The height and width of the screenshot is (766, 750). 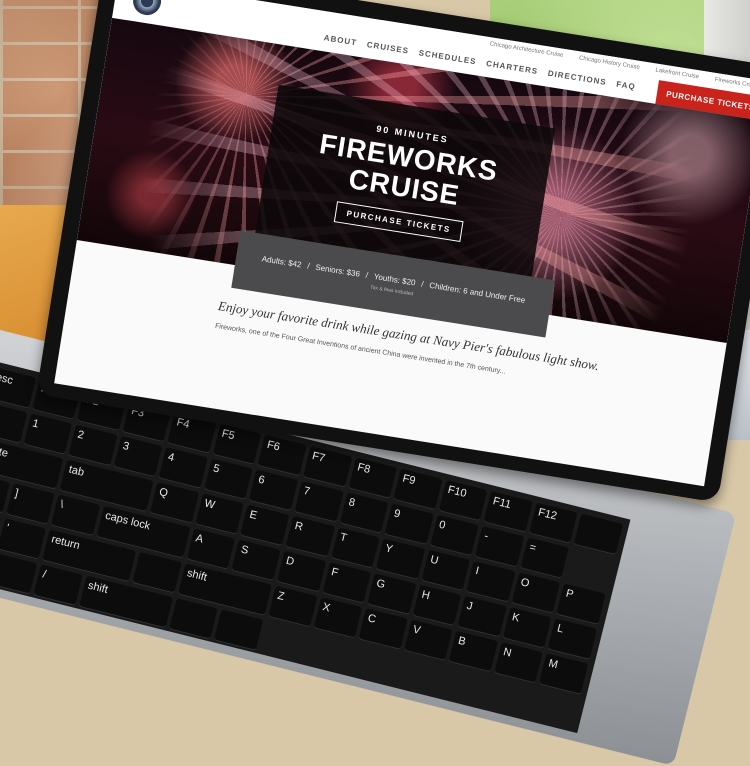 I want to click on key: ., so click(x=19, y=574).